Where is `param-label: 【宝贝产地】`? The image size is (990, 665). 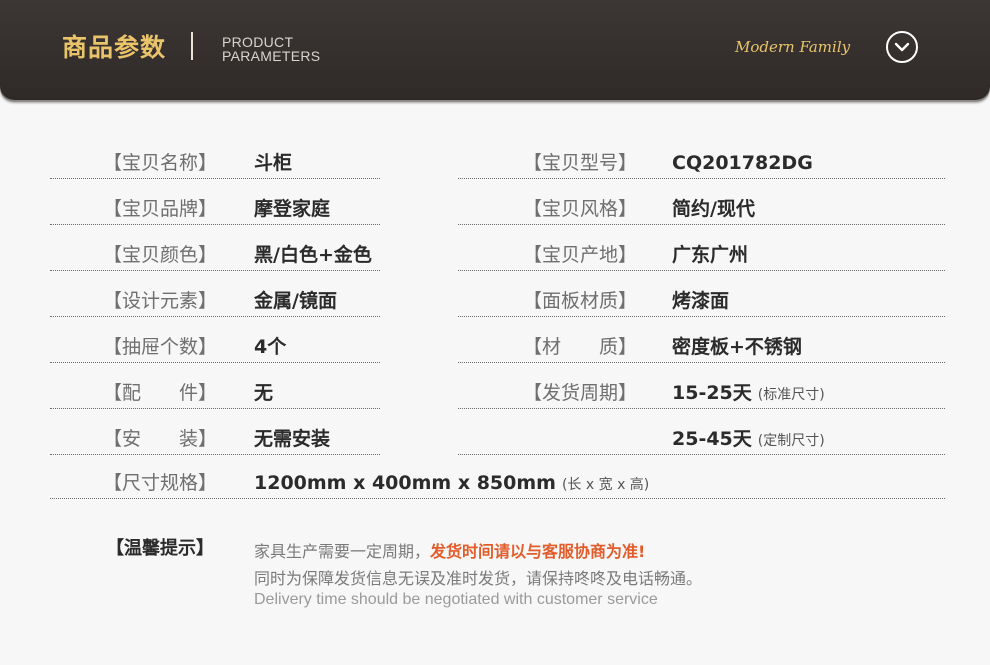 param-label: 【宝贝产地】 is located at coordinates (579, 255).